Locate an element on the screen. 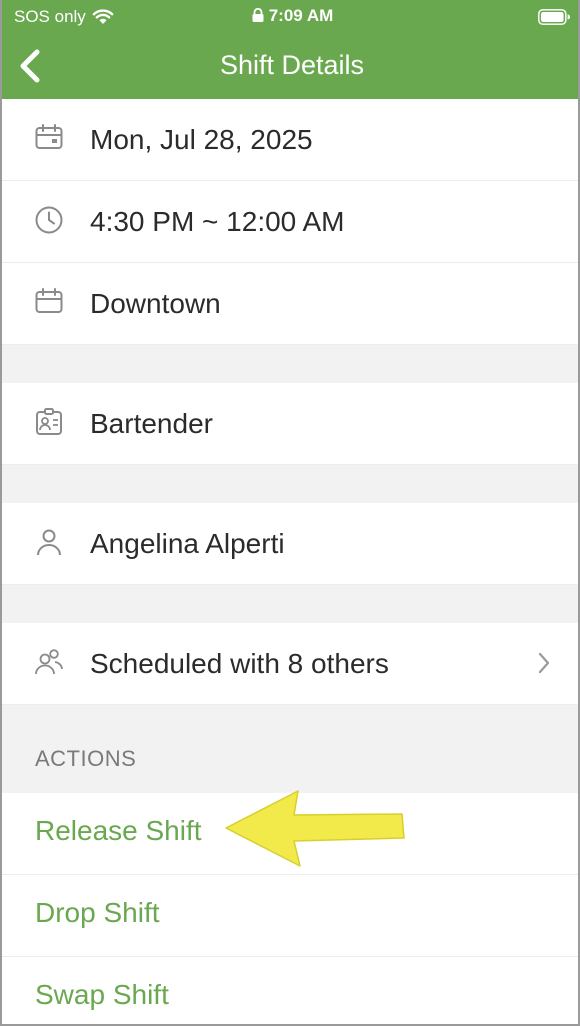 The image size is (580, 1026). shift-location-row: Downtown is located at coordinates (290, 304).